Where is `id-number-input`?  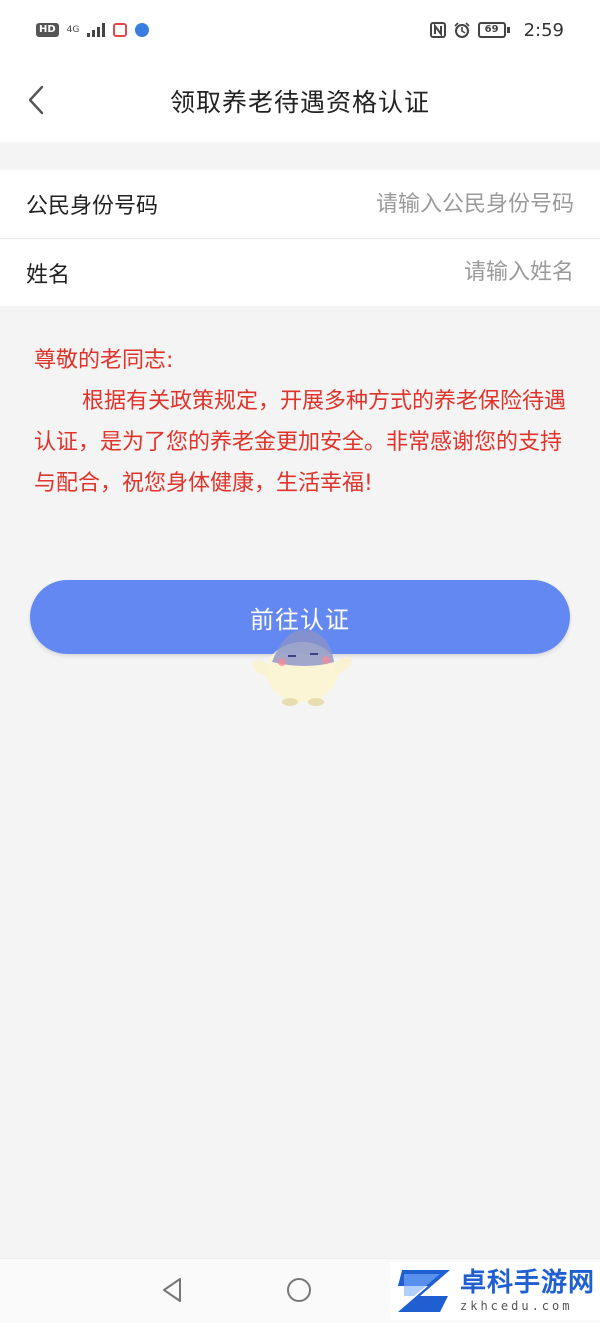 id-number-input is located at coordinates (414, 204).